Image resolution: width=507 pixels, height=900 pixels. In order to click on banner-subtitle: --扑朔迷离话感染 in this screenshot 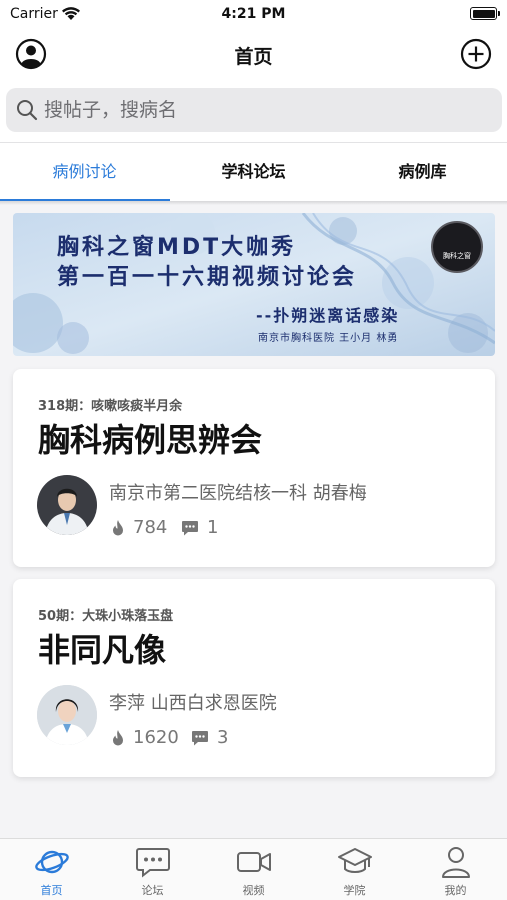, I will do `click(328, 315)`.